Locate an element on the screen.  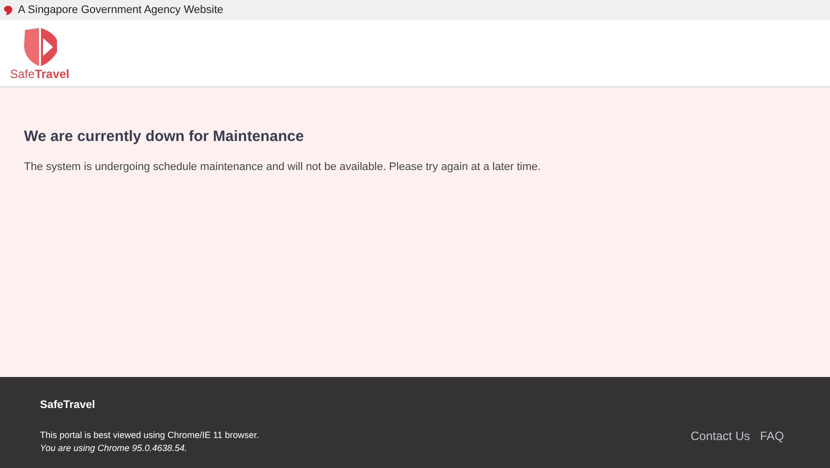
browser-info: You are using Chrome 95.0.4638.54. is located at coordinates (114, 448).